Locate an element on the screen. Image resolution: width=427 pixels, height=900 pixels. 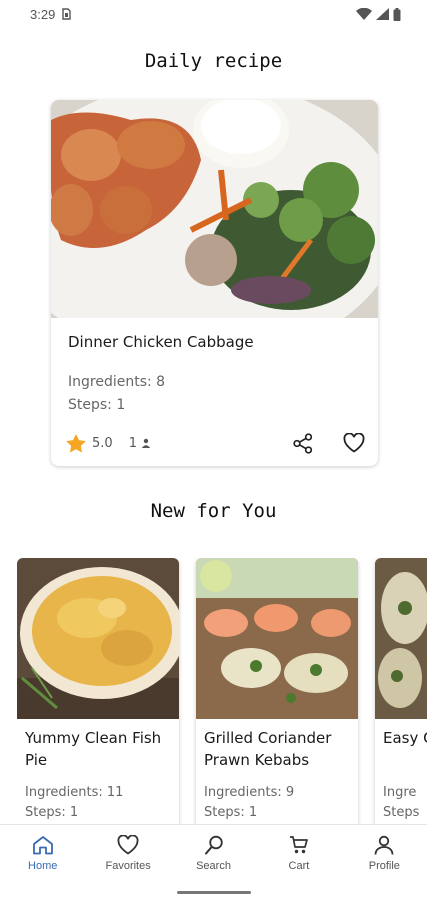
recipe-title: Easy Chick is located at coordinates (405, 738).